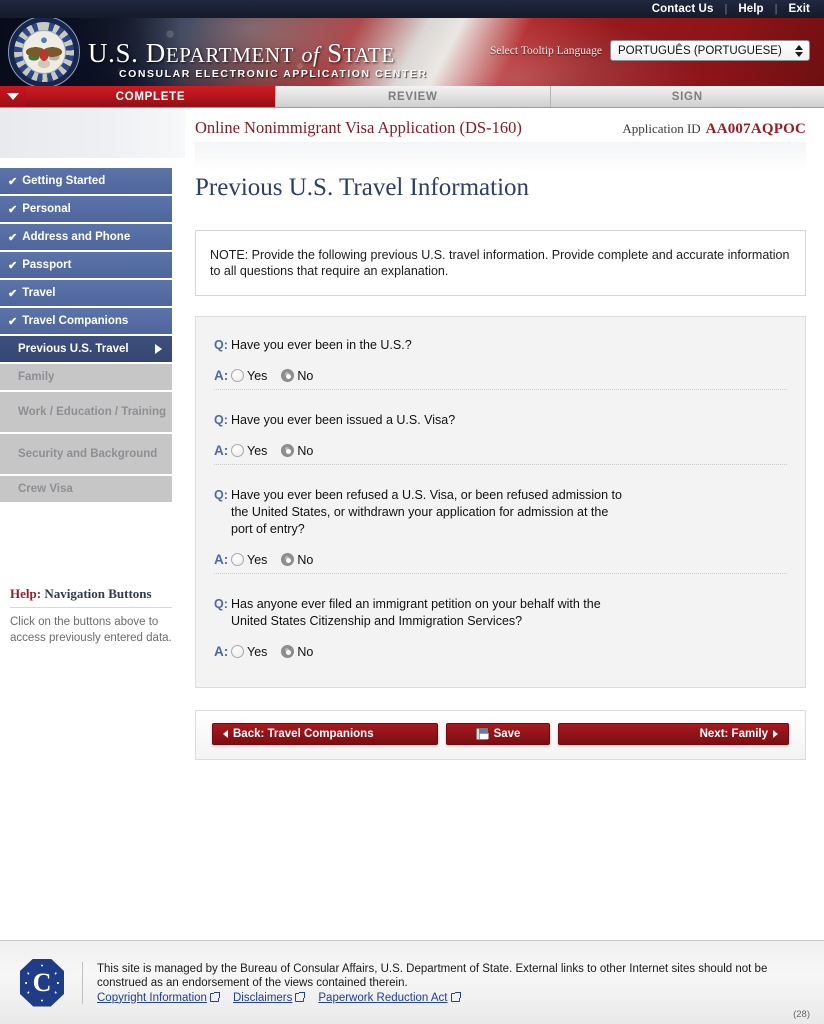 This screenshot has width=824, height=1024. What do you see at coordinates (150, 96) in the screenshot?
I see `tab-complete: COMPLETE` at bounding box center [150, 96].